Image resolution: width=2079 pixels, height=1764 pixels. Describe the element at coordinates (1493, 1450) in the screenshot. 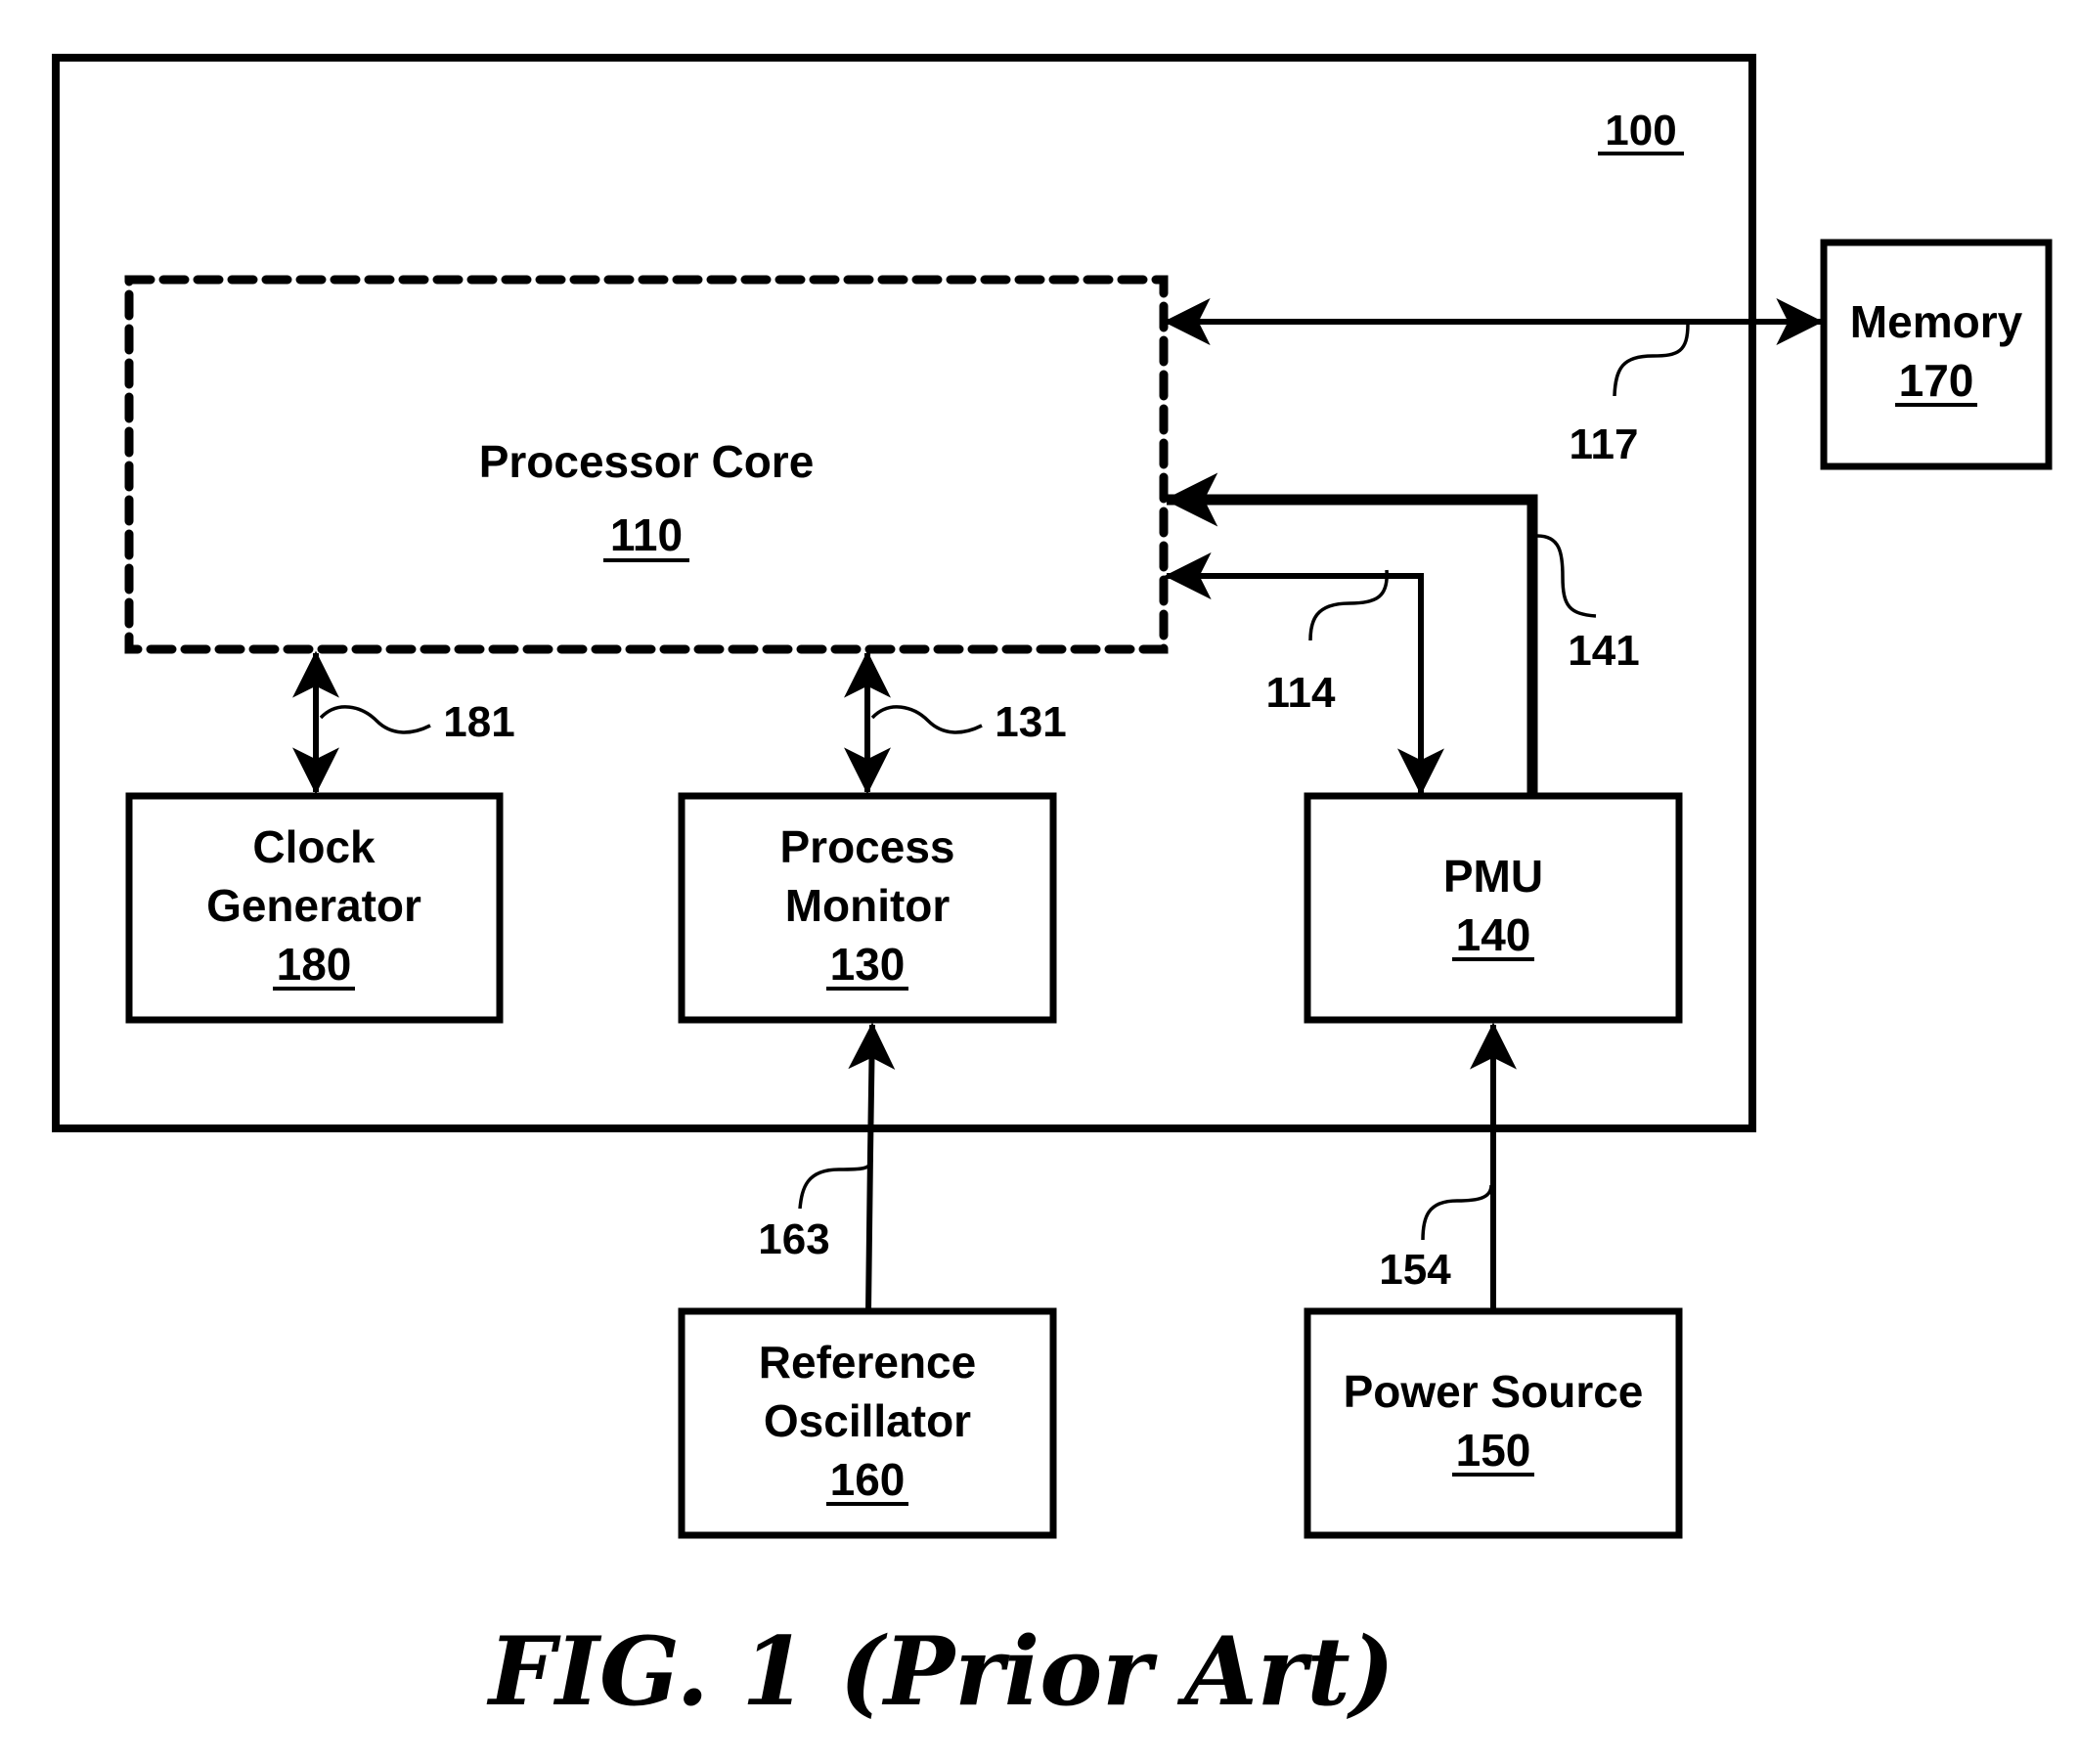

I see `power-source-ref: 150` at that location.